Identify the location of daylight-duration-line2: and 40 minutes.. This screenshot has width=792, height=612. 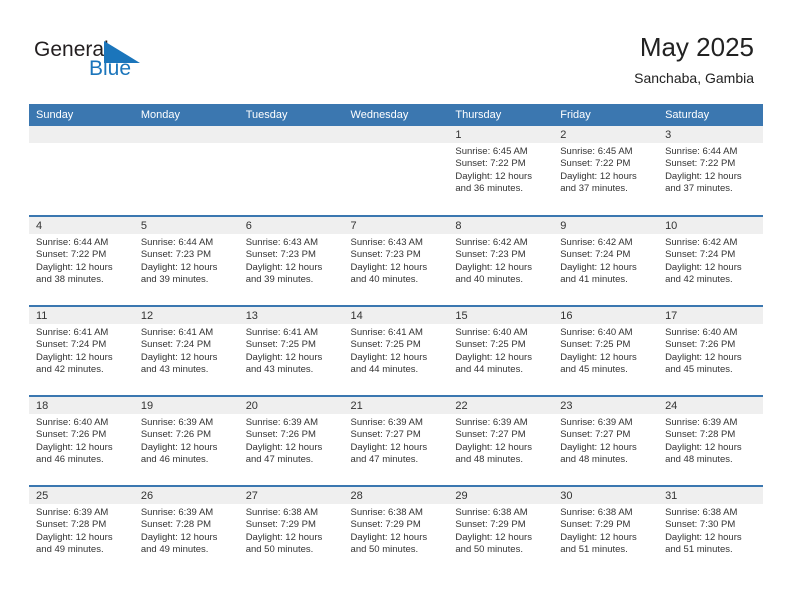
(384, 280).